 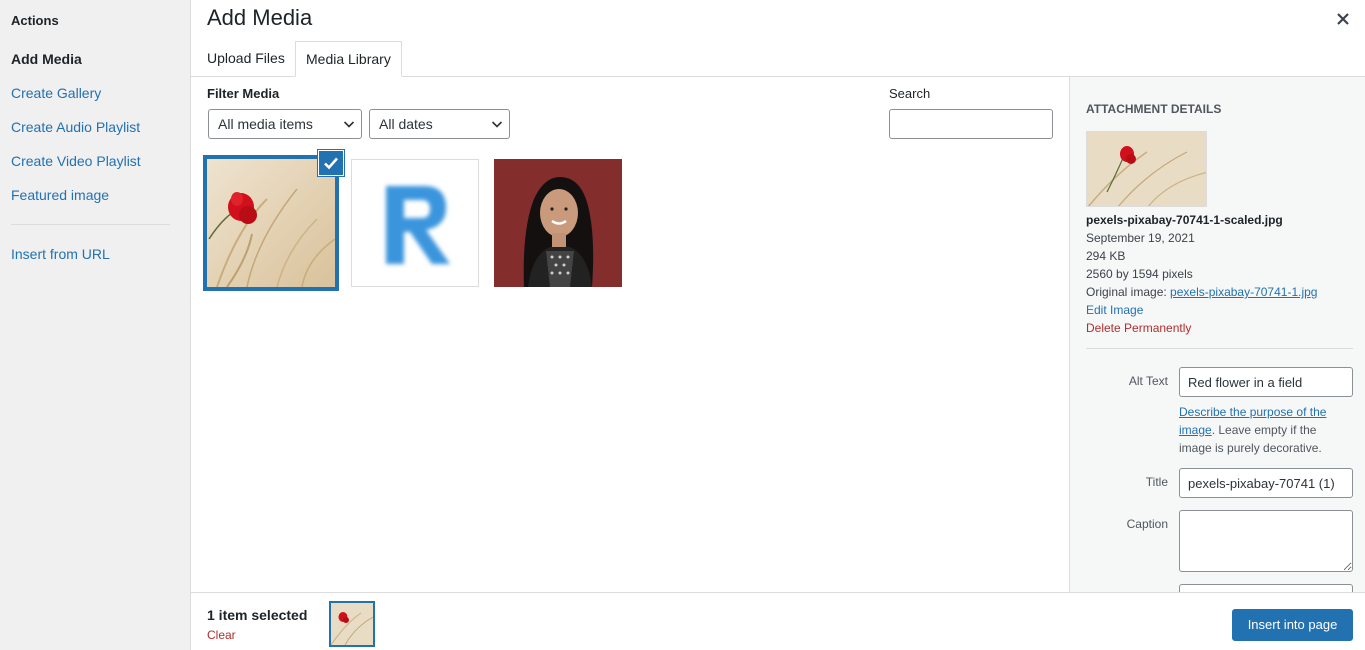 I want to click on details-divider, so click(x=1219, y=348).